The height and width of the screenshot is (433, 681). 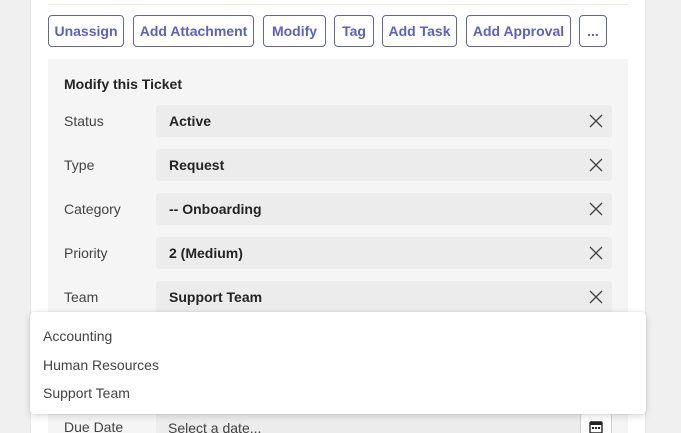 What do you see at coordinates (193, 31) in the screenshot?
I see `add-attachment-button: Add Attachment` at bounding box center [193, 31].